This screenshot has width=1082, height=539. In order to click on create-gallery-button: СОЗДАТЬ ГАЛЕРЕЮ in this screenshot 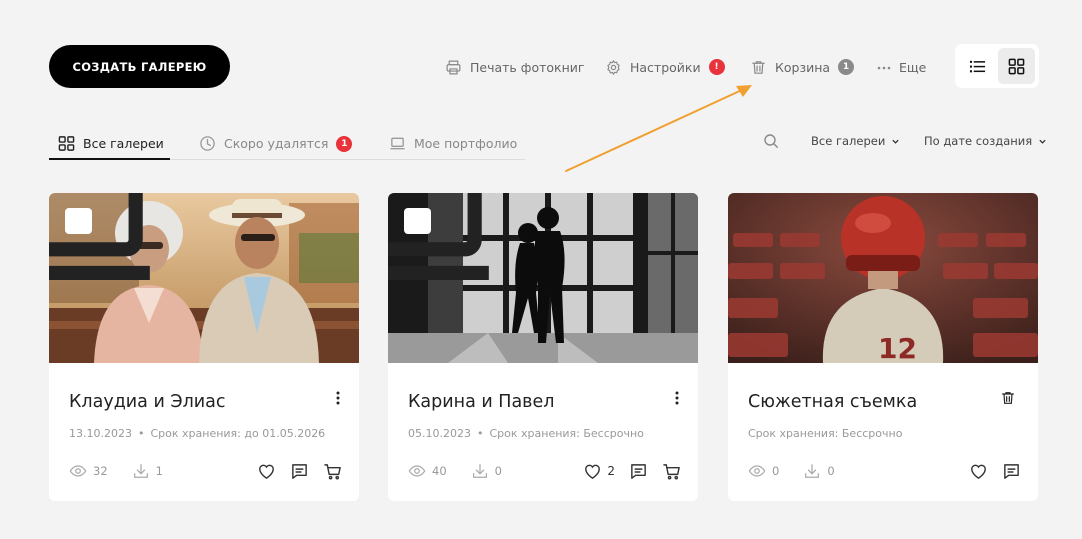, I will do `click(139, 66)`.